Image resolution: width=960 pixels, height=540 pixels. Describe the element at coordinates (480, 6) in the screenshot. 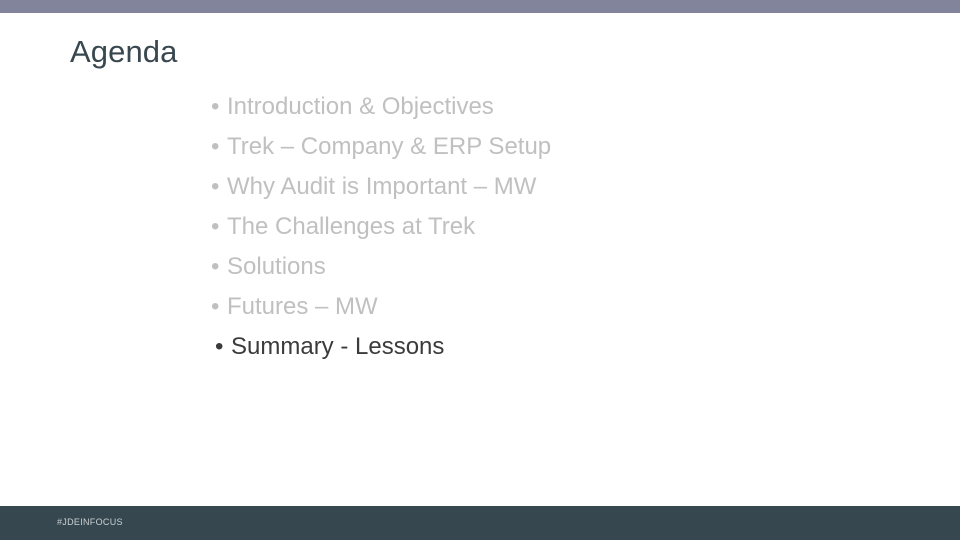

I see `top-accent-bar` at that location.